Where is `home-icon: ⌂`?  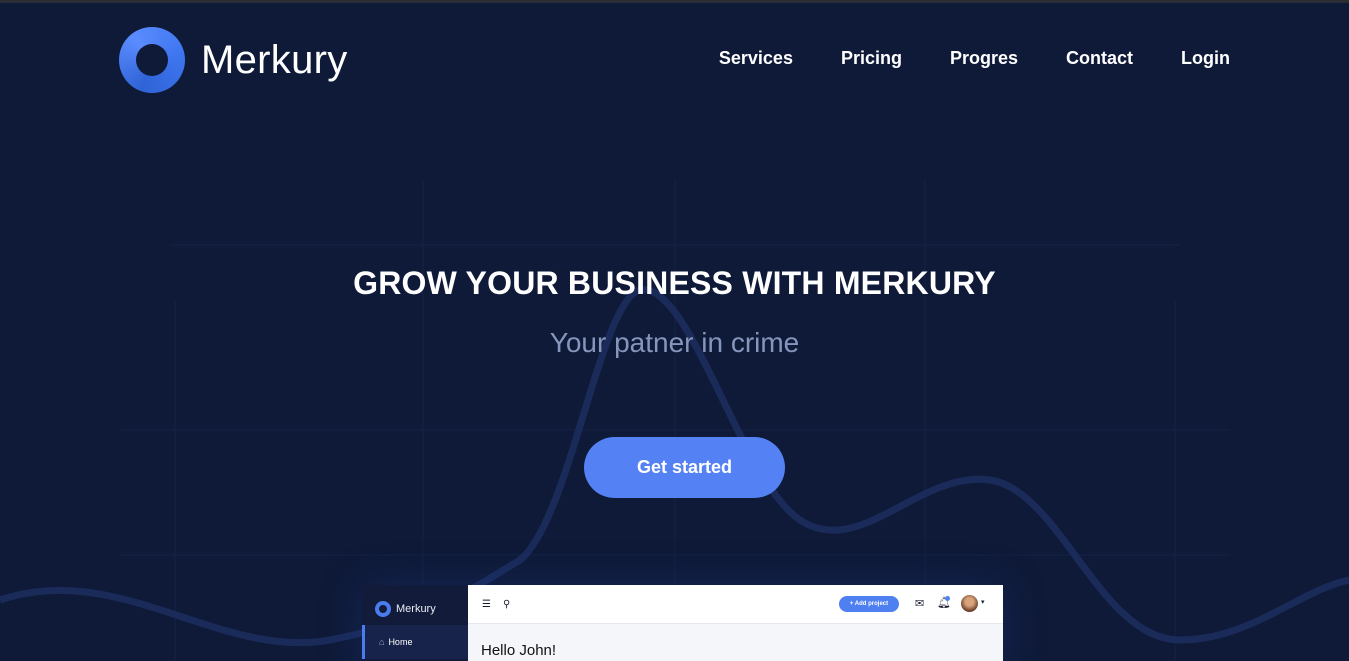 home-icon: ⌂ is located at coordinates (382, 642).